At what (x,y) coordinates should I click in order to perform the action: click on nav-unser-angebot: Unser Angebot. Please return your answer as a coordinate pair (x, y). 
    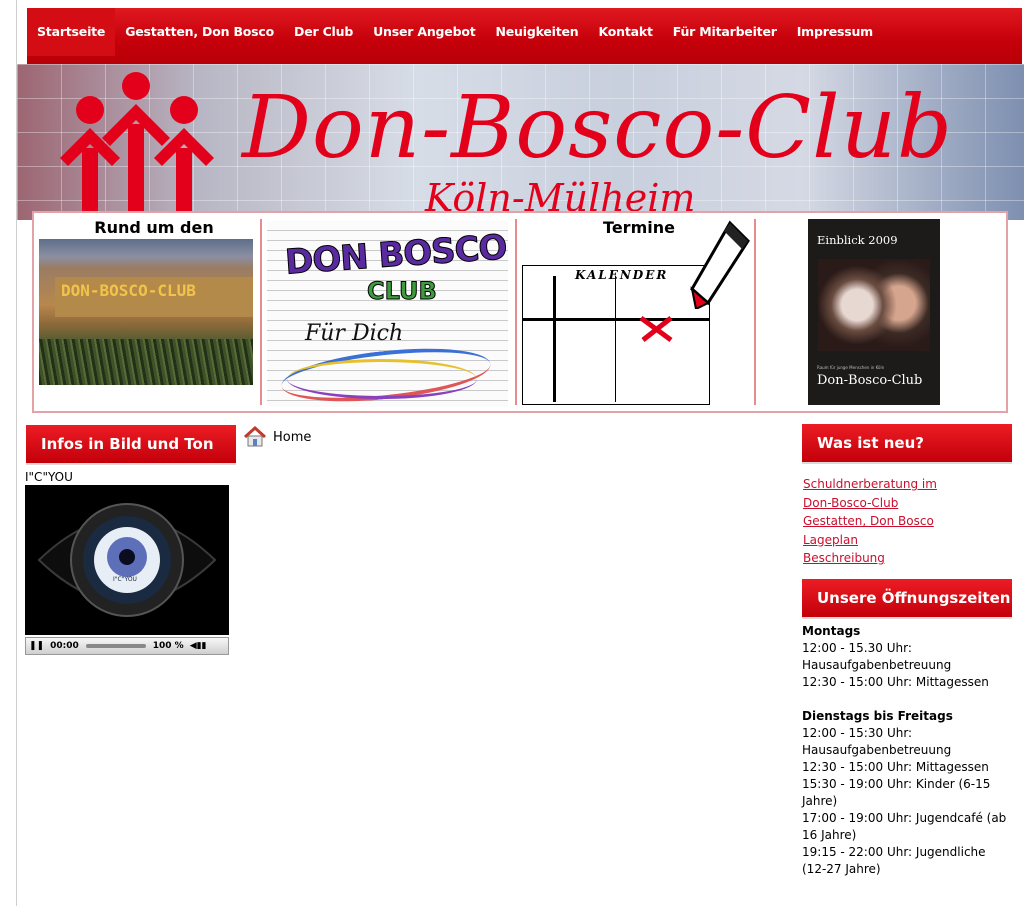
    Looking at the image, I should click on (424, 32).